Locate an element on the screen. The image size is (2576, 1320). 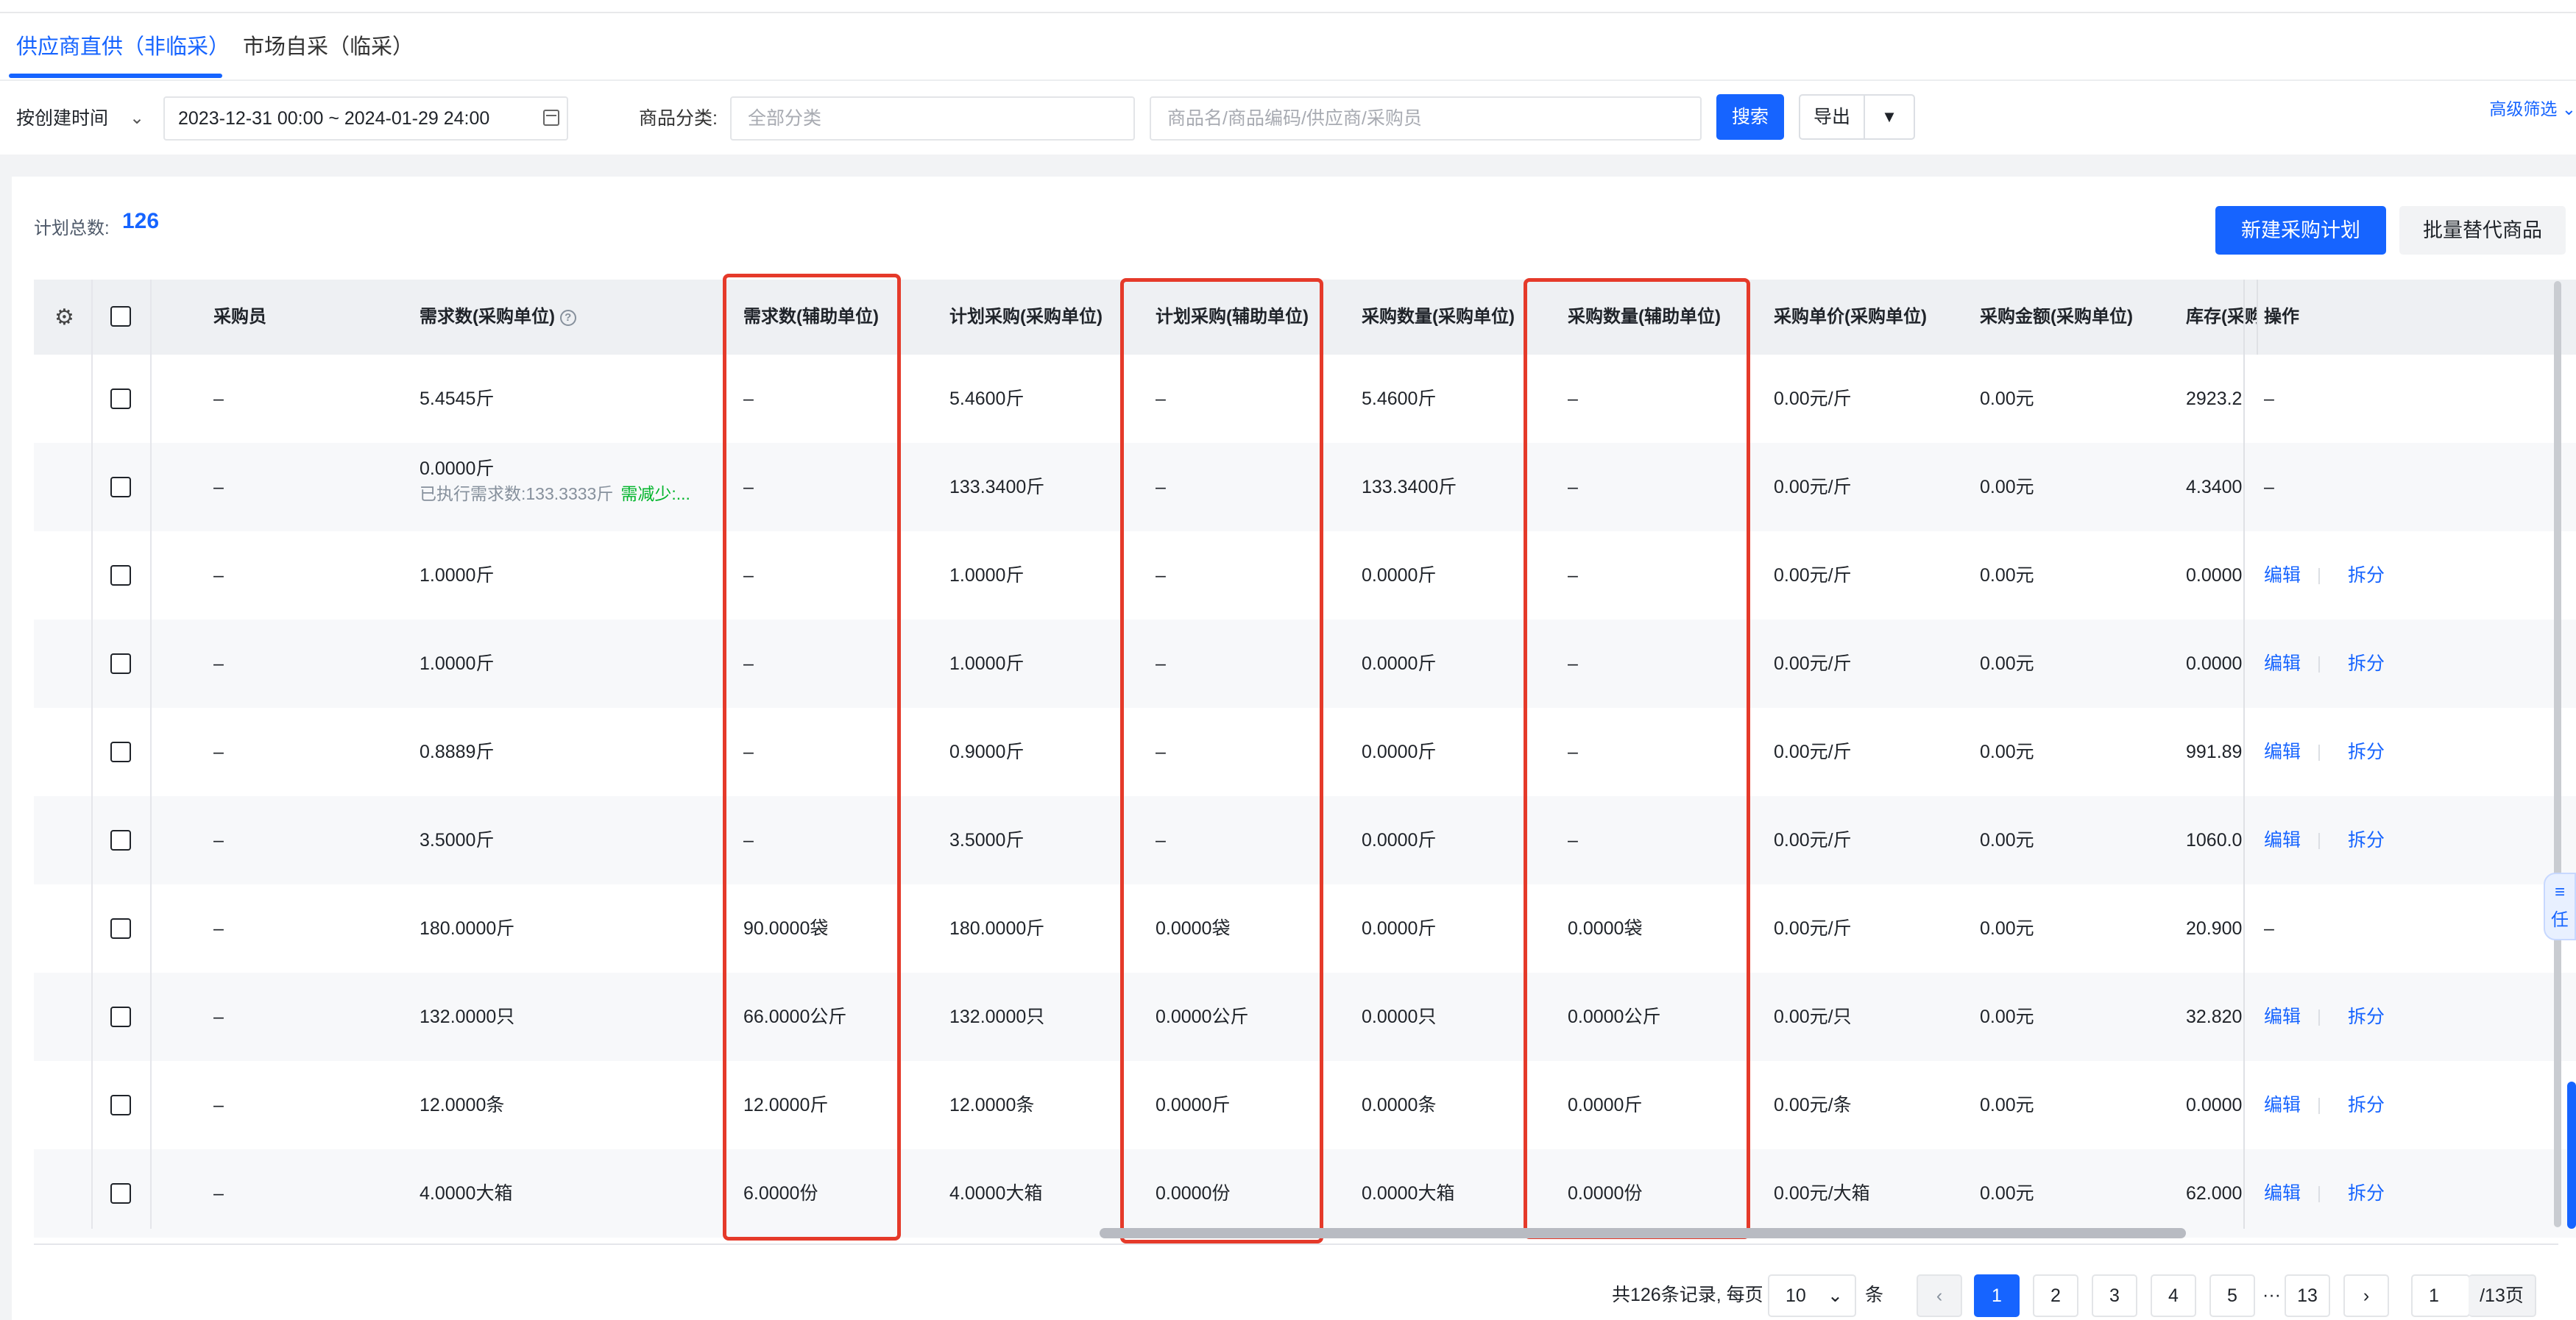
col-amount: 采购金额(采购单位) is located at coordinates (2056, 317).